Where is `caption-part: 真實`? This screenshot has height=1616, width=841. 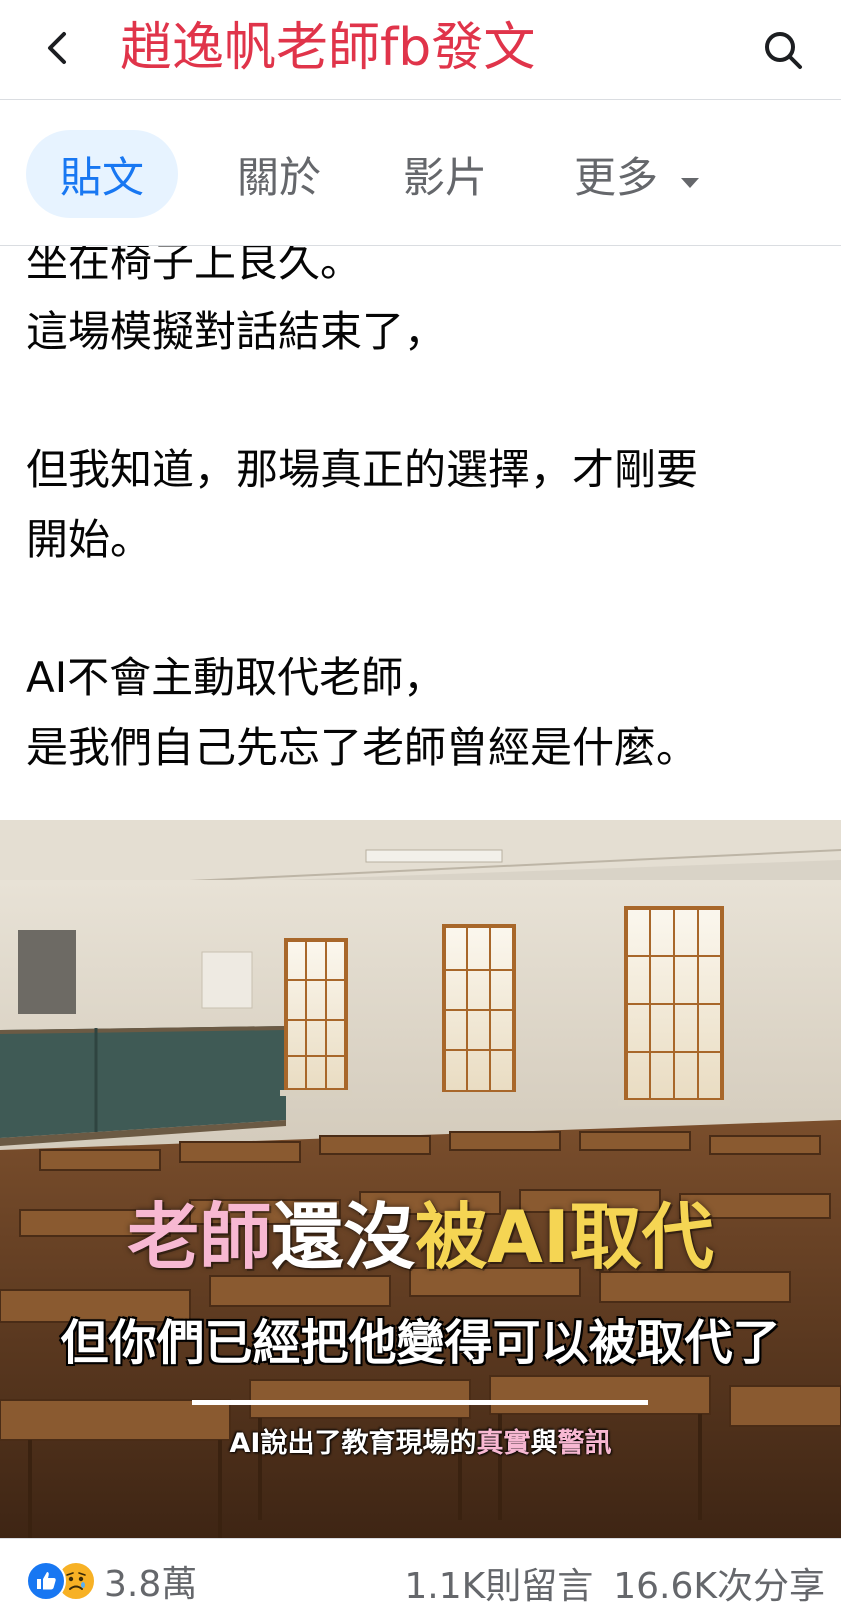
caption-part: 真實 is located at coordinates (503, 1443).